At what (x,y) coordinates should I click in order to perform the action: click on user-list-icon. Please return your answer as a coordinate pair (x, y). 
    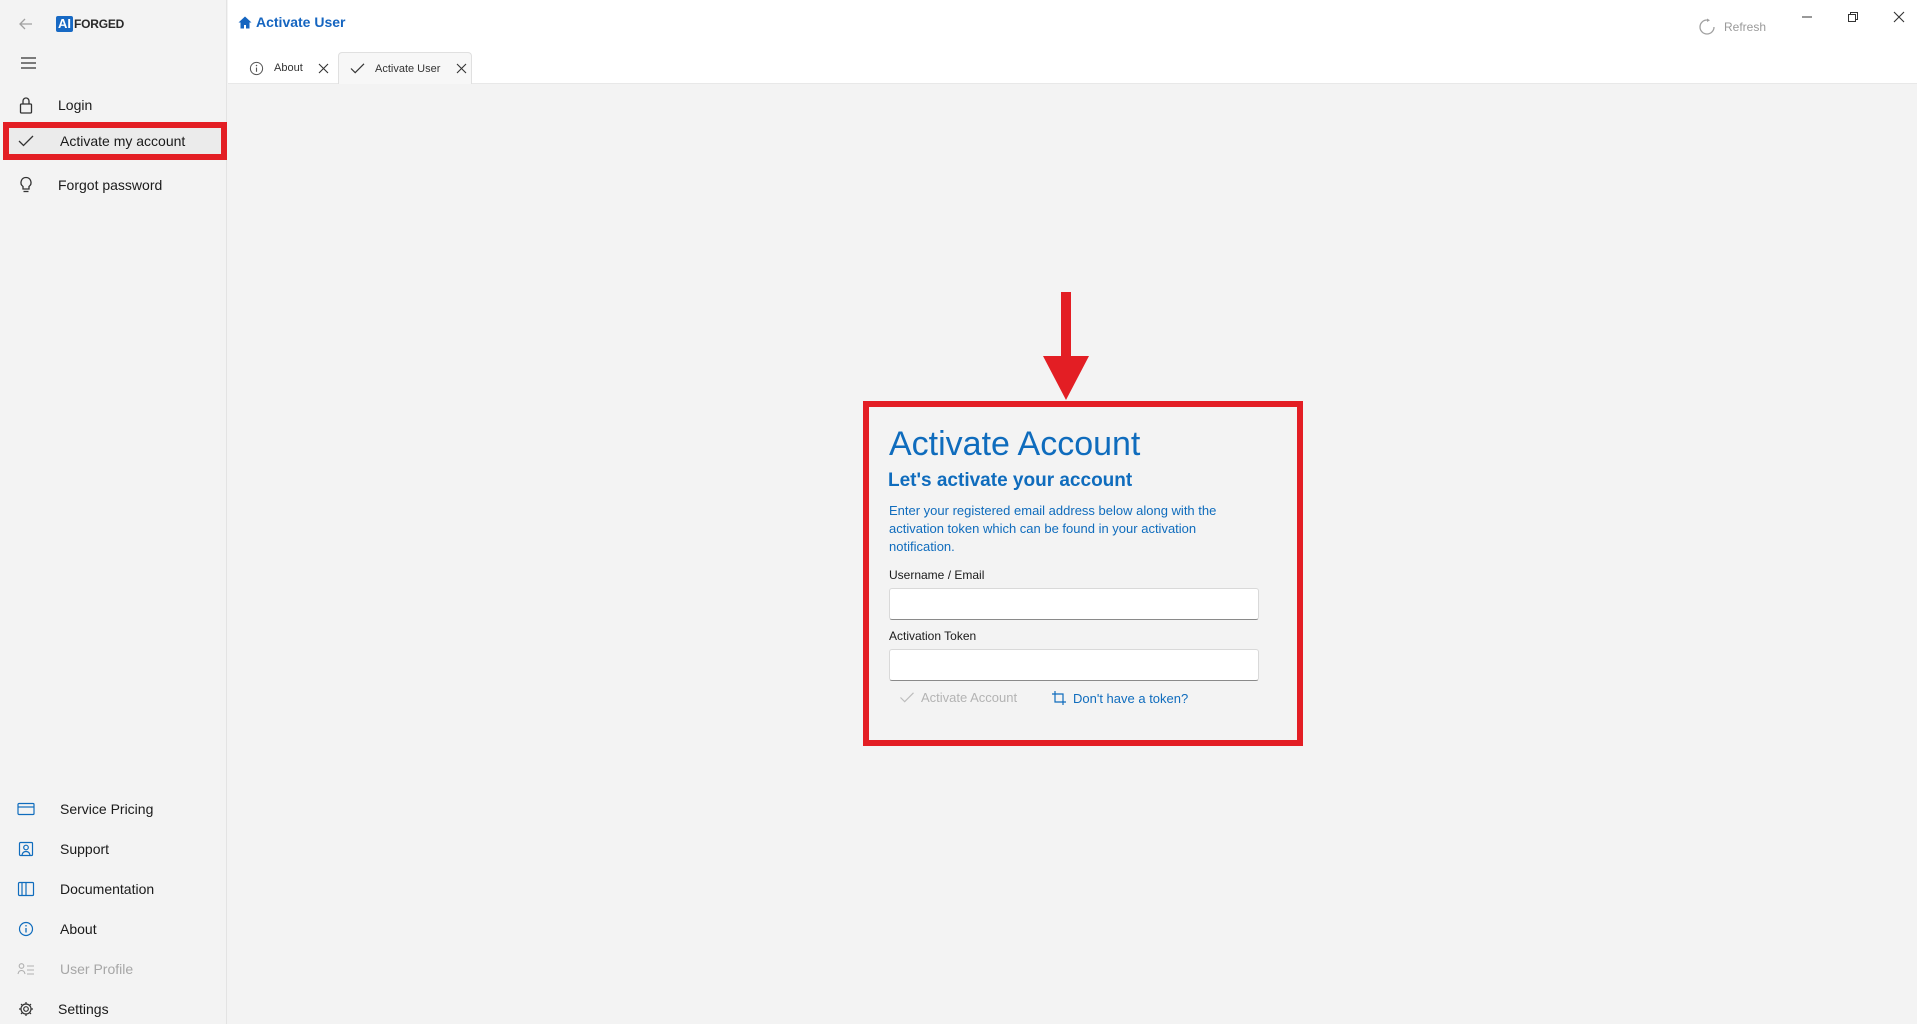
    Looking at the image, I should click on (26, 969).